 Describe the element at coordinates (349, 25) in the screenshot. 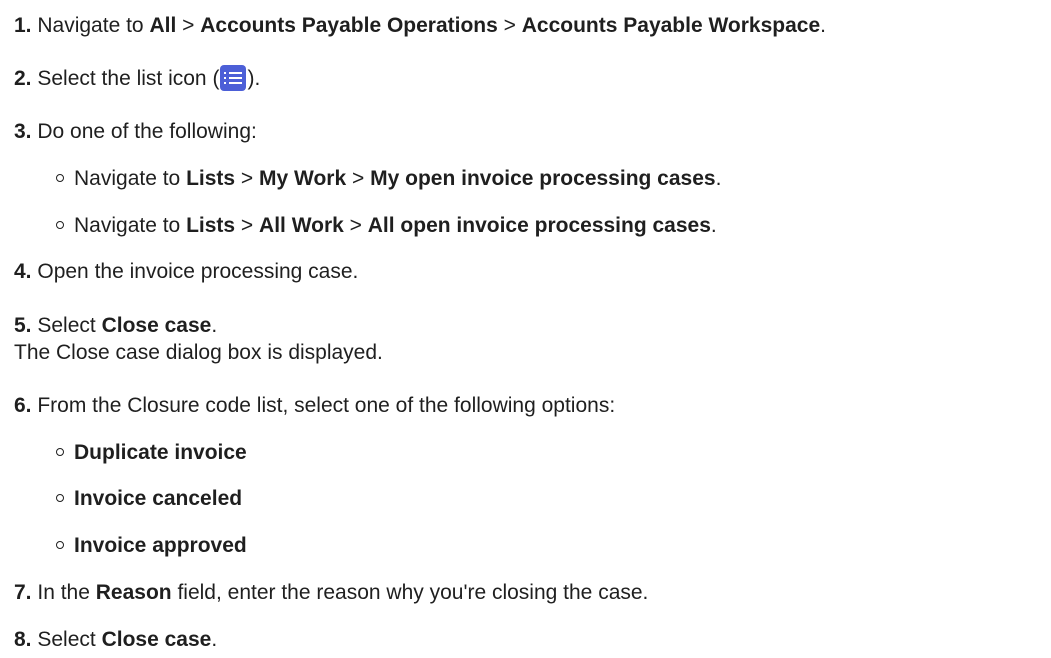

I see `nav-accounts-payable-operations: Accounts Payable Operations` at that location.